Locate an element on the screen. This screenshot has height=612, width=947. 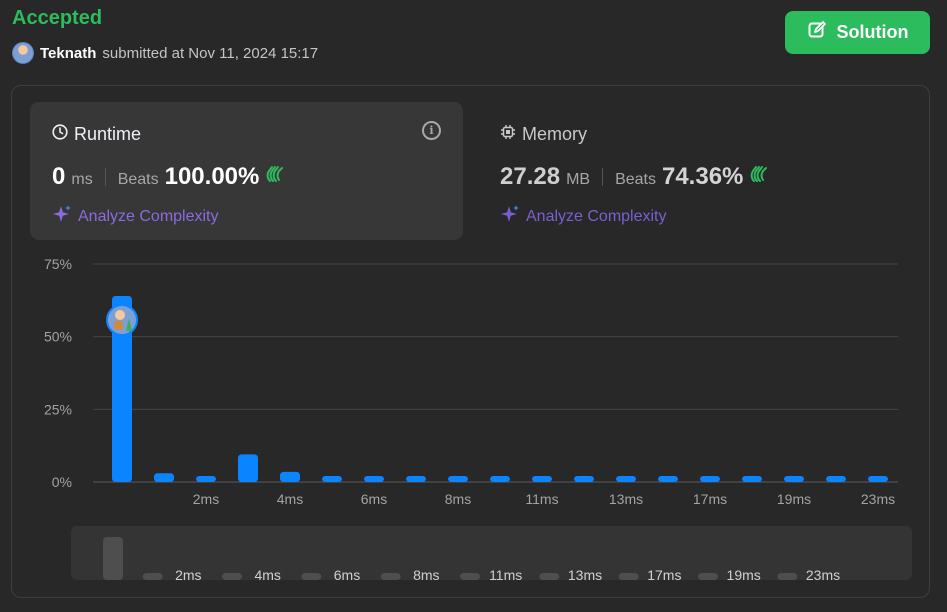
minimap-x-tick-label: 19ms is located at coordinates (744, 575).